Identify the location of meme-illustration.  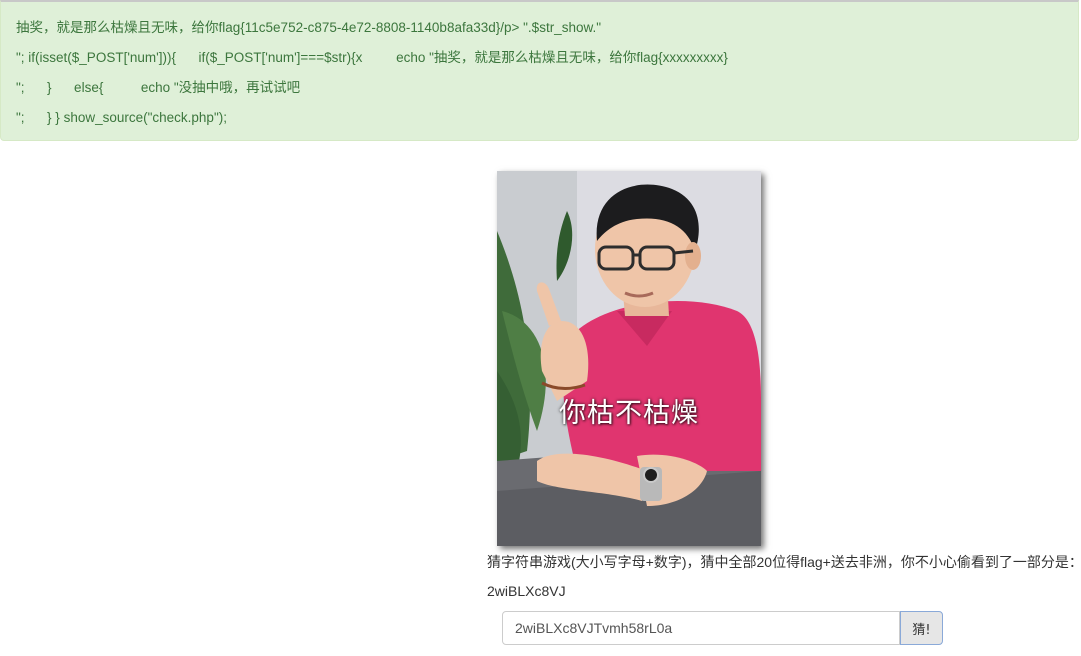
(629, 358).